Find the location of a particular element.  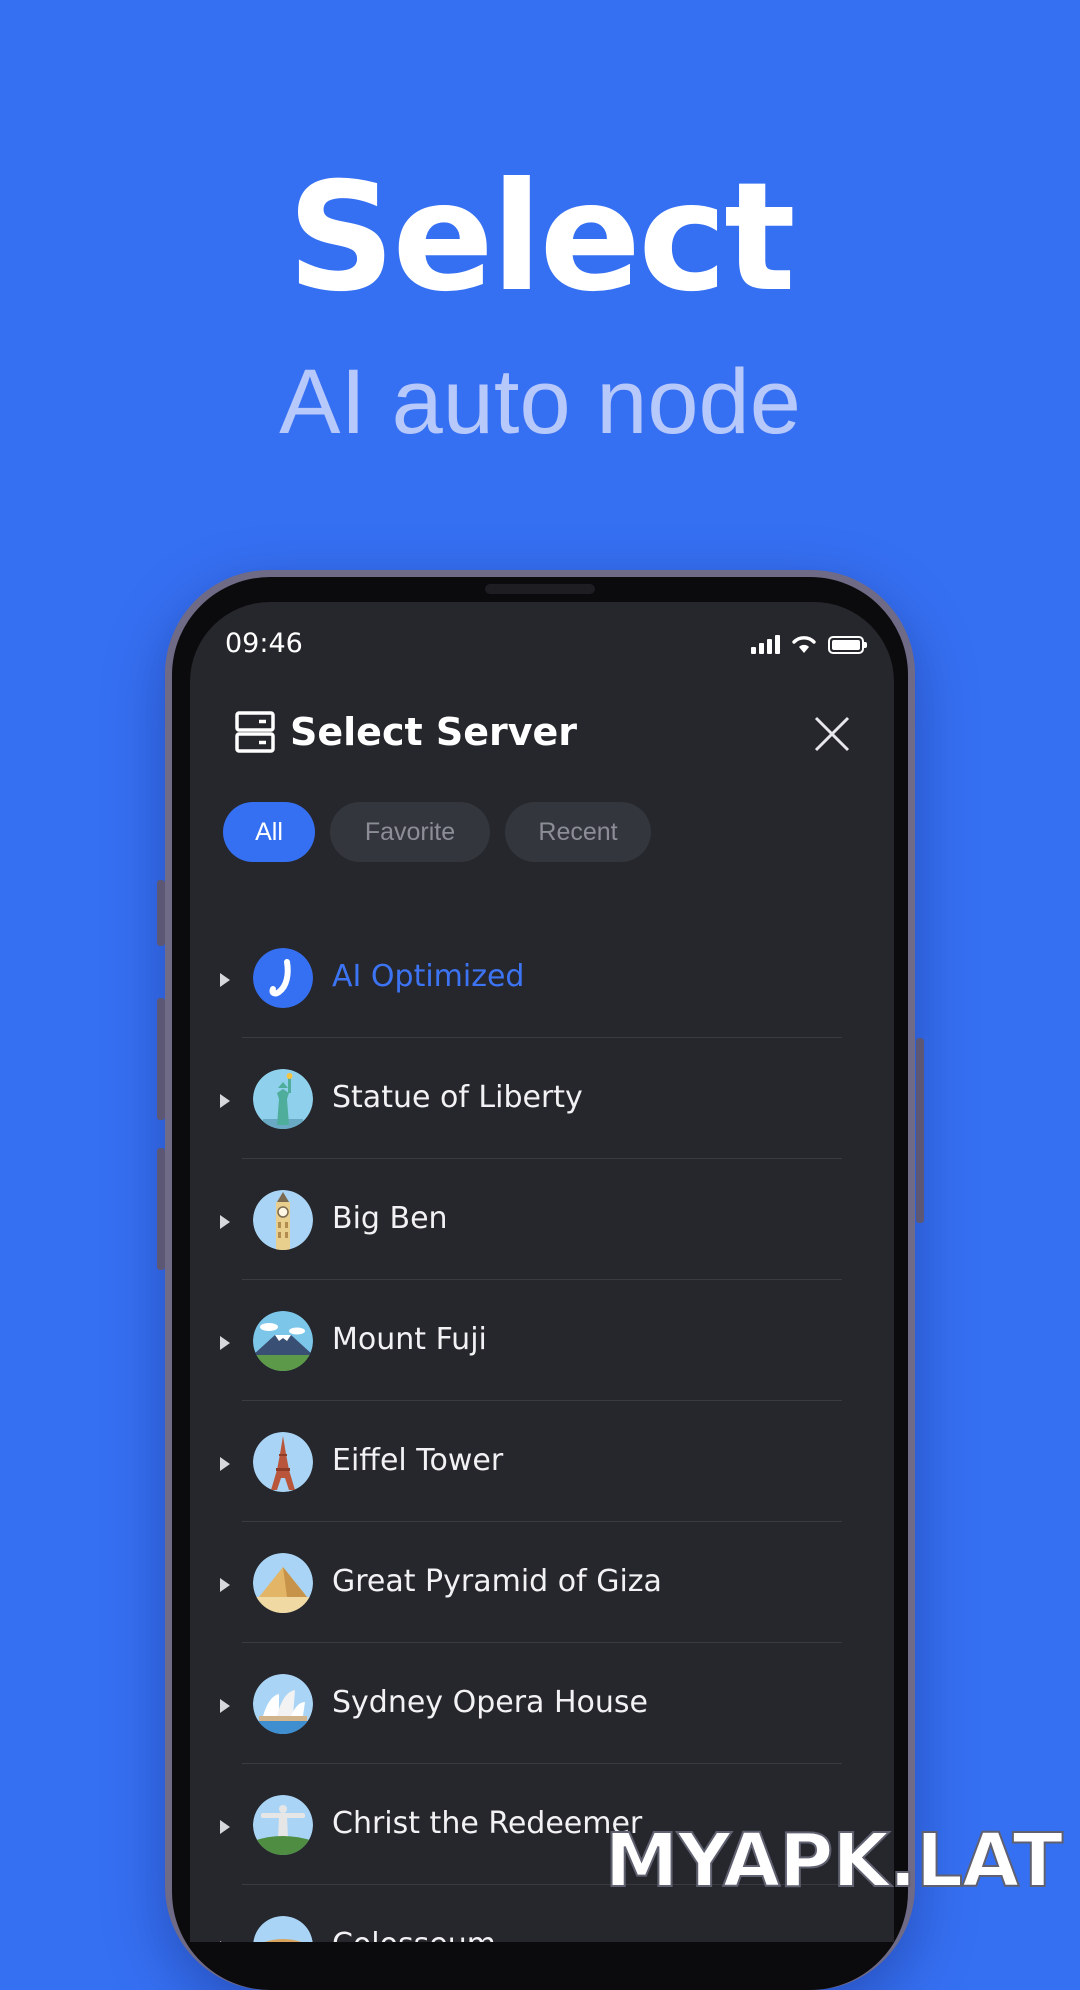

server-row-ai-optimized: AI Optimized is located at coordinates (542, 977).